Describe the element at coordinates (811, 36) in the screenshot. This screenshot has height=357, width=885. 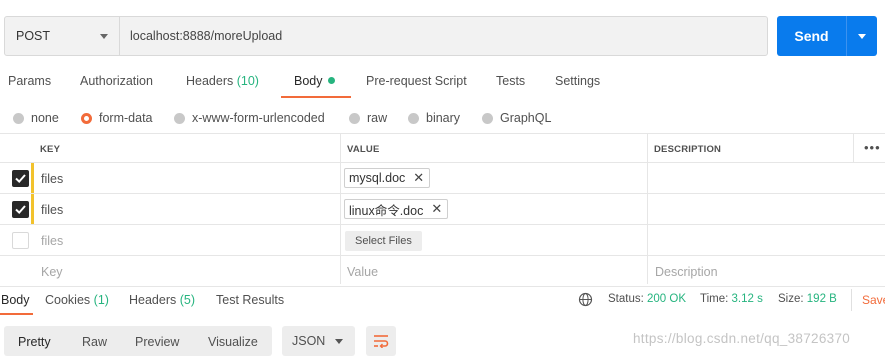
I see `send-button: Send` at that location.